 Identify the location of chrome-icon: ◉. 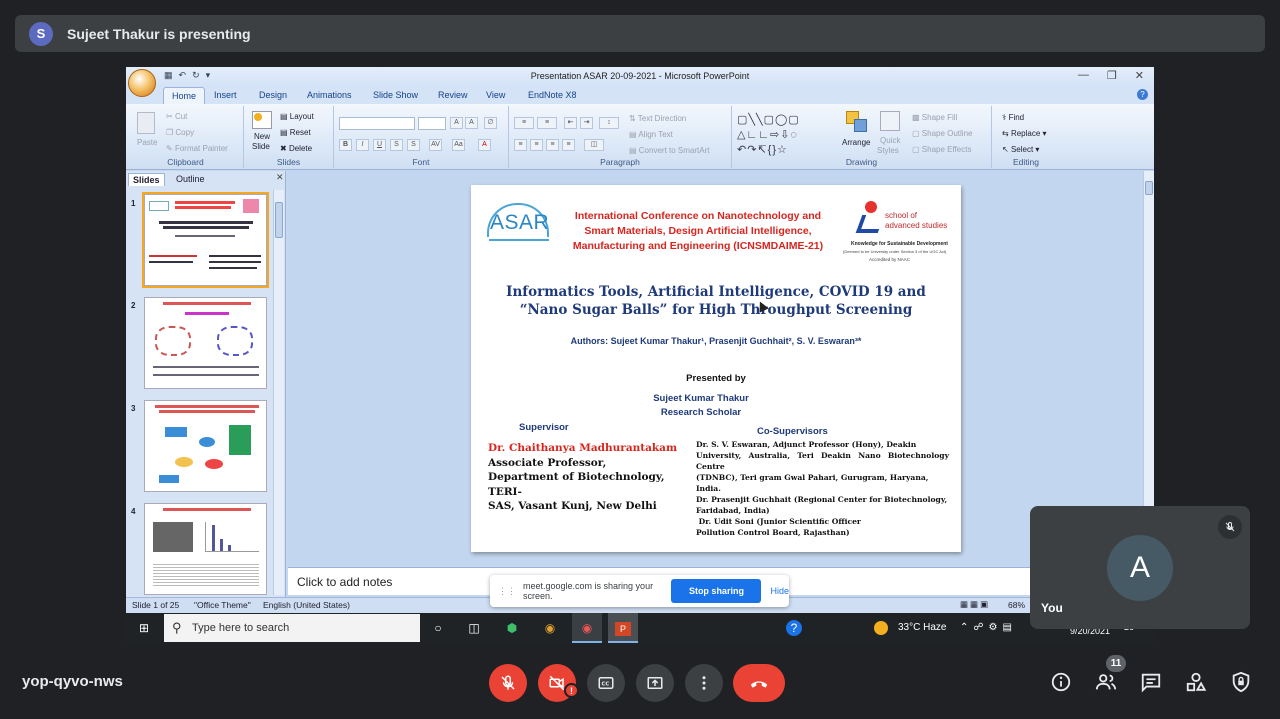
(587, 628).